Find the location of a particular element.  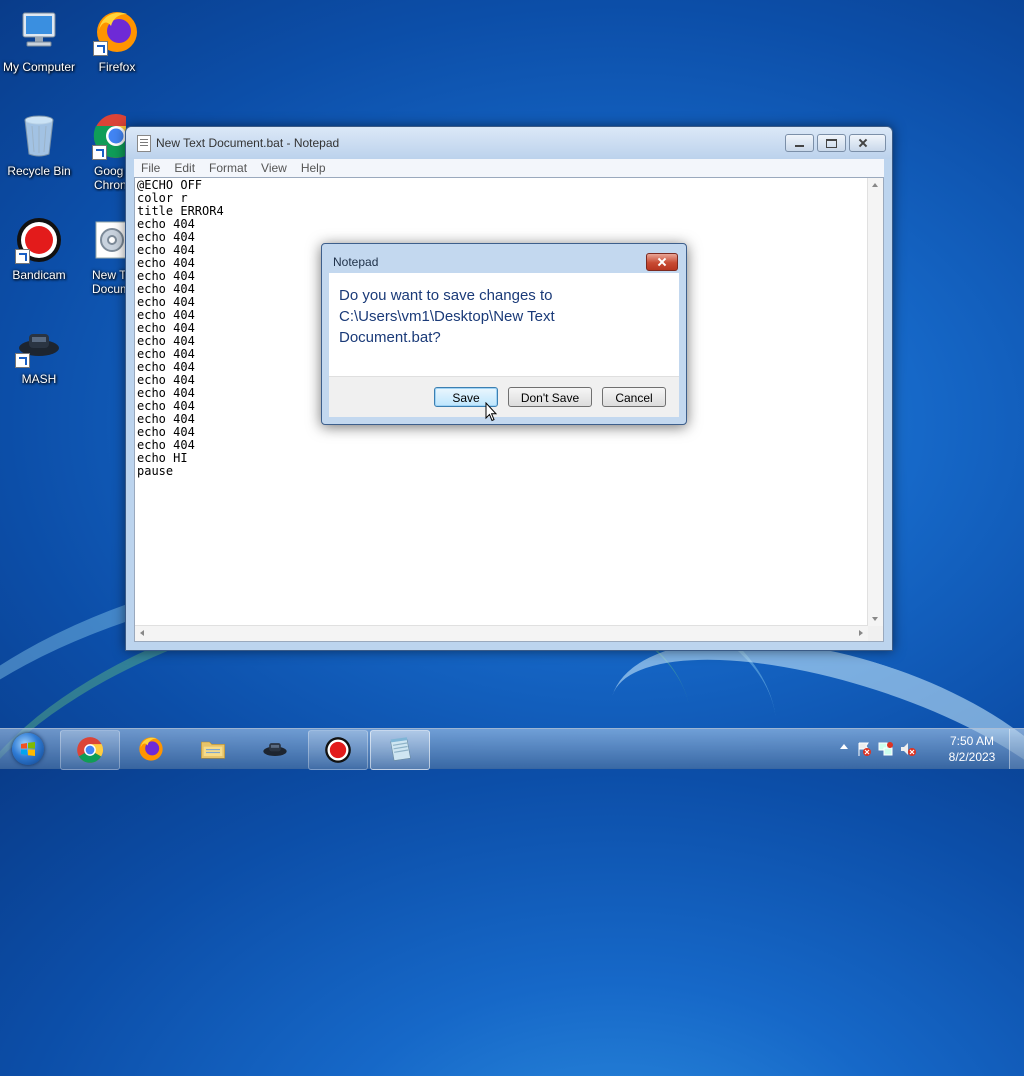

notepad-app-icon is located at coordinates (144, 143).